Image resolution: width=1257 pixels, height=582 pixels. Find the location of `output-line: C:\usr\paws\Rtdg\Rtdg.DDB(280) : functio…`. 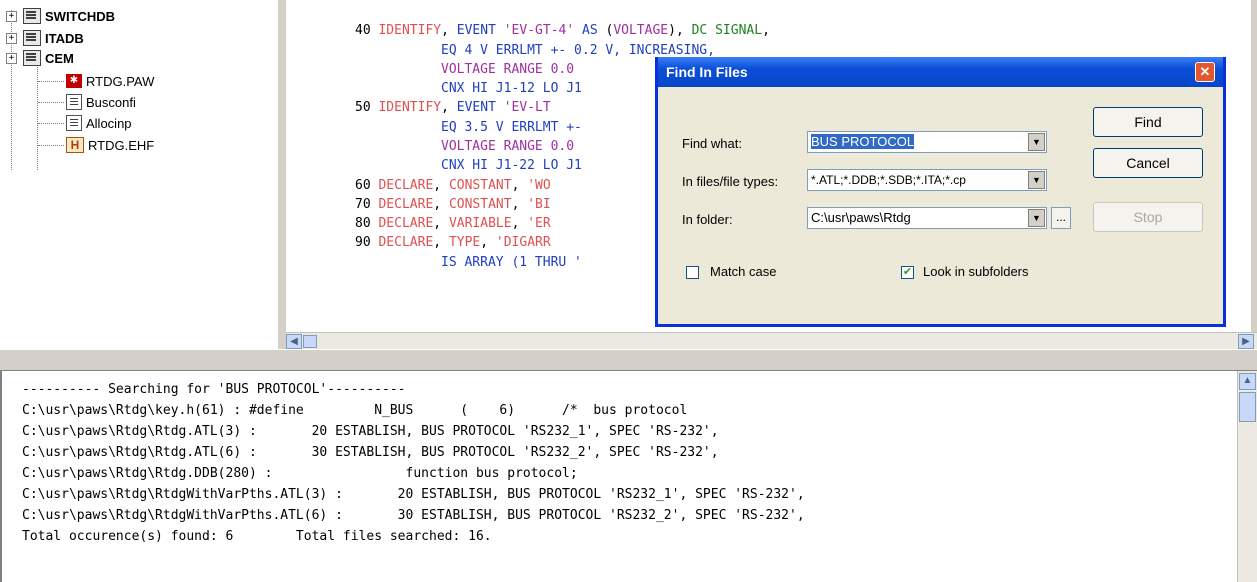

output-line: C:\usr\paws\Rtdg\Rtdg.DDB(280) : functio… is located at coordinates (300, 473).